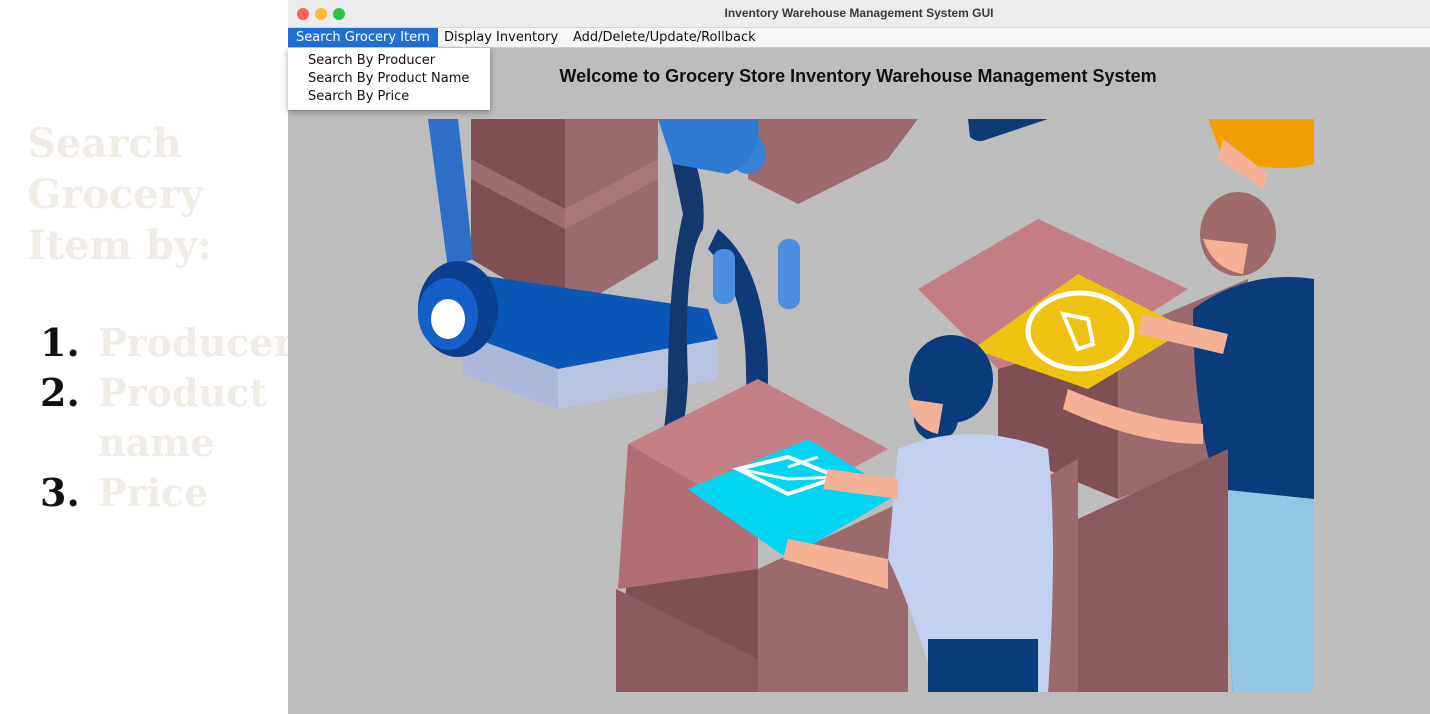 The height and width of the screenshot is (714, 1430). I want to click on side-title: Search Grocery Item by:, so click(119, 194).